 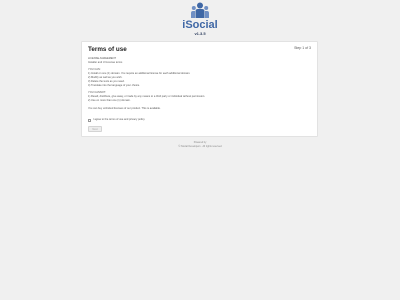 What do you see at coordinates (200, 25) in the screenshot?
I see `brand-name: iSocial` at bounding box center [200, 25].